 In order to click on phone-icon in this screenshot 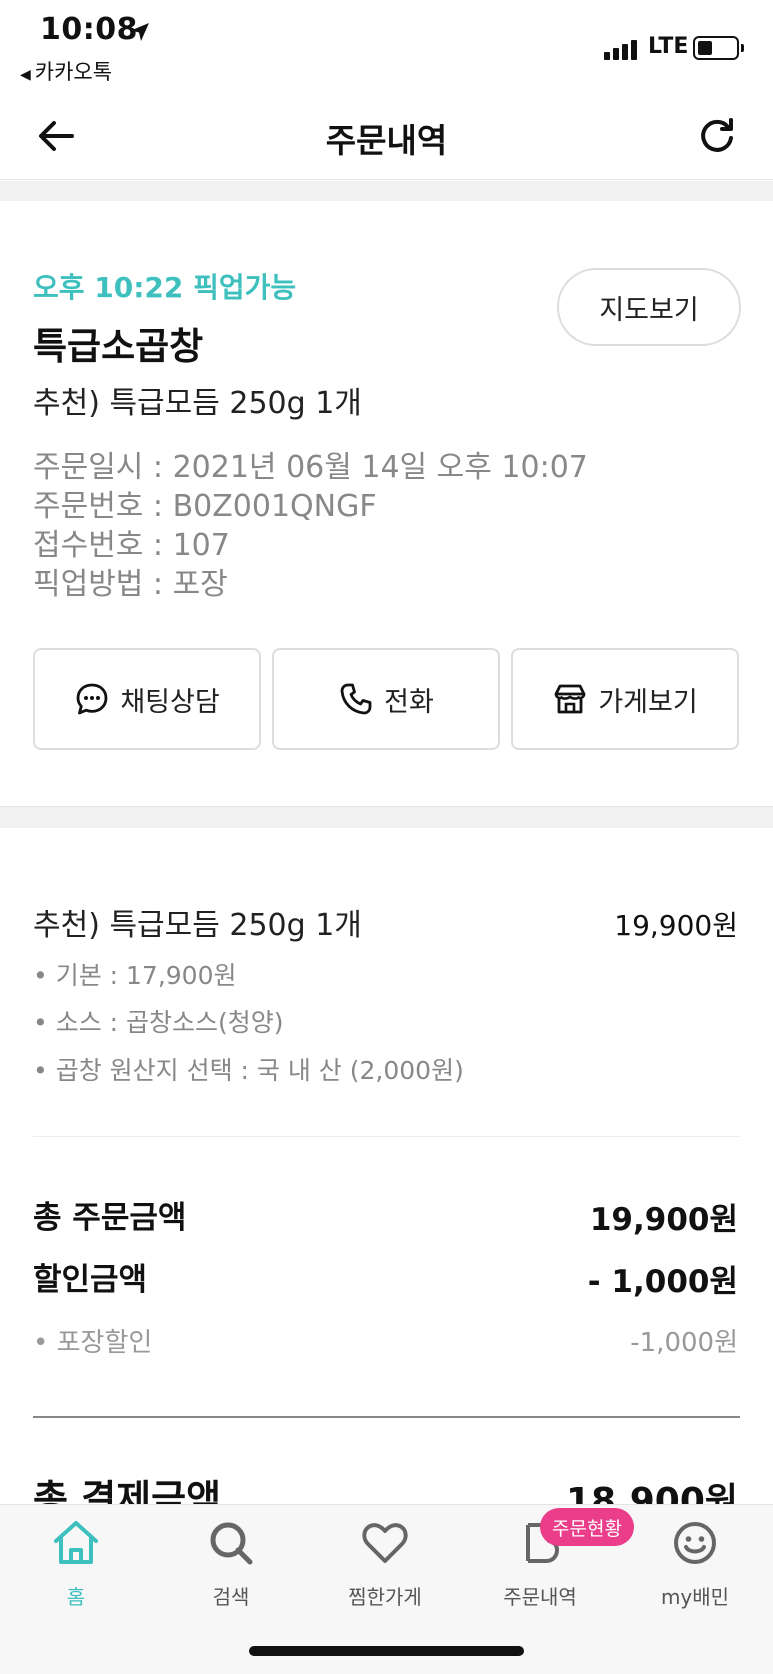, I will do `click(356, 699)`.